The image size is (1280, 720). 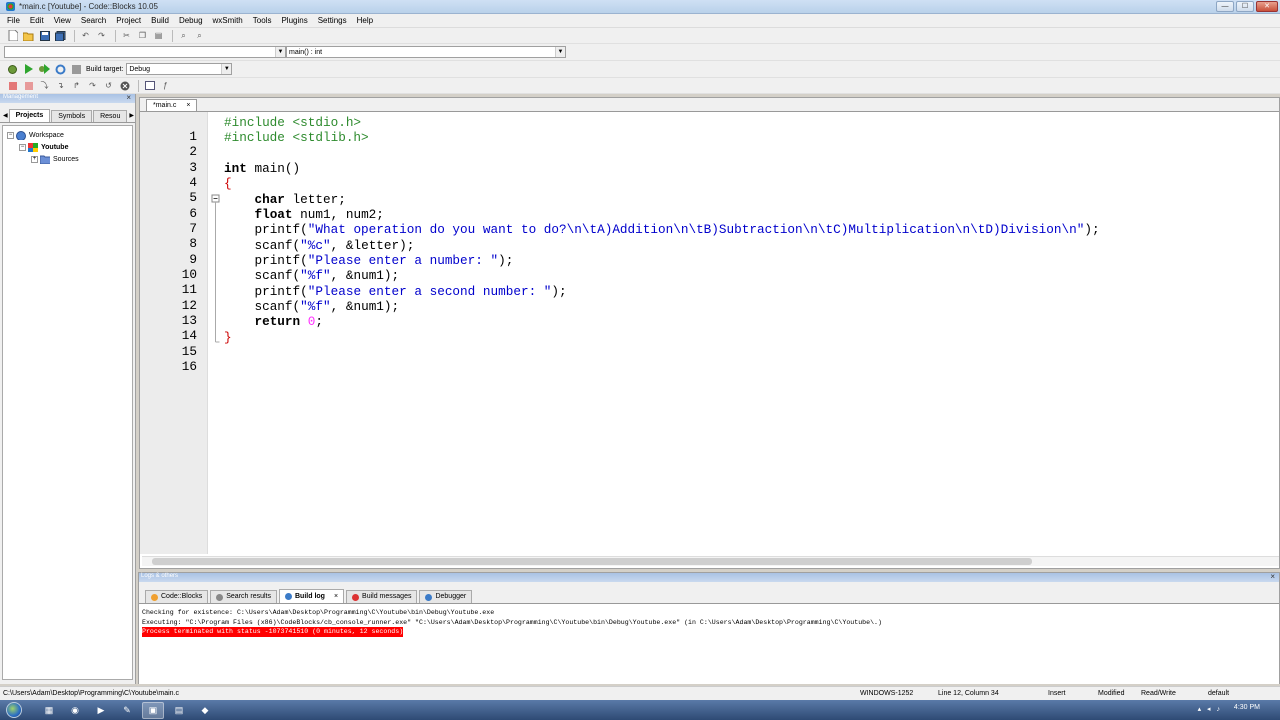 What do you see at coordinates (29, 115) in the screenshot?
I see `tab-projects: Projects` at bounding box center [29, 115].